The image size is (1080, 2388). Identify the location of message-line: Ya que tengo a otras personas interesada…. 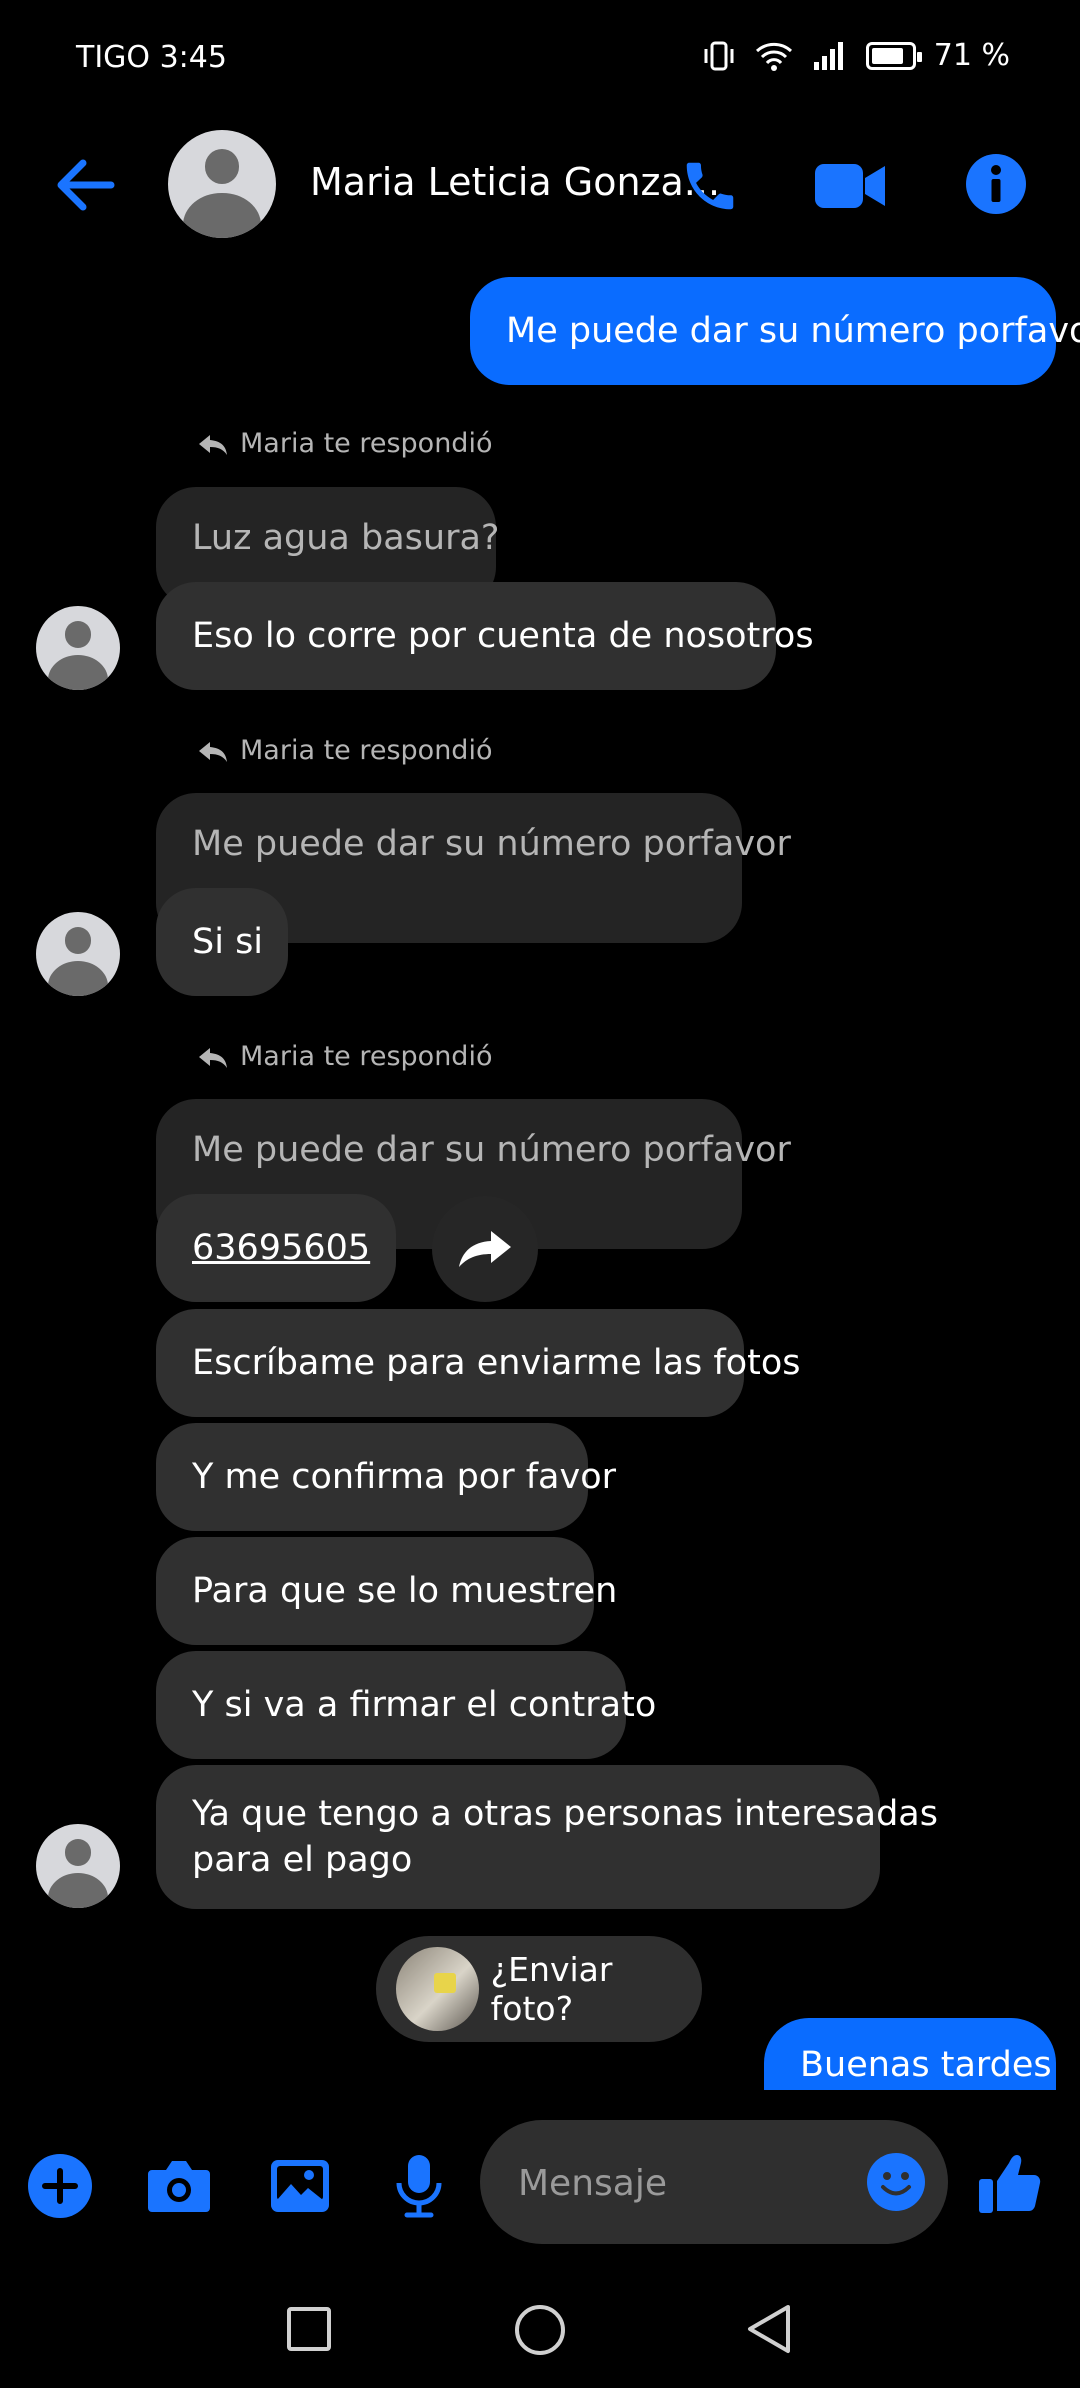
(565, 1814).